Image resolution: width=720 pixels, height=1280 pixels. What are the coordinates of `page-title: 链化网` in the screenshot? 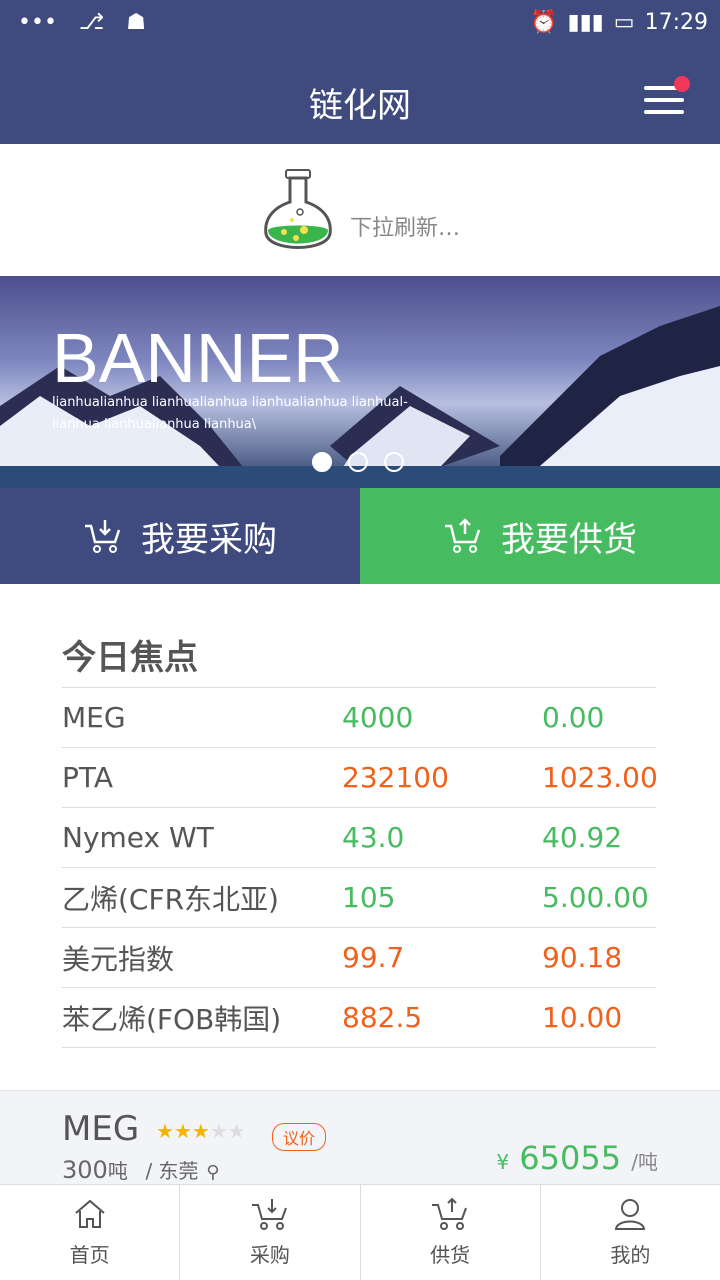 It's located at (360, 106).